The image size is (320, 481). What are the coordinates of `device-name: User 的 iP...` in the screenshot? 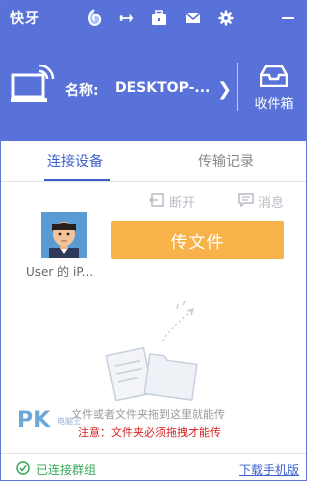 It's located at (60, 272).